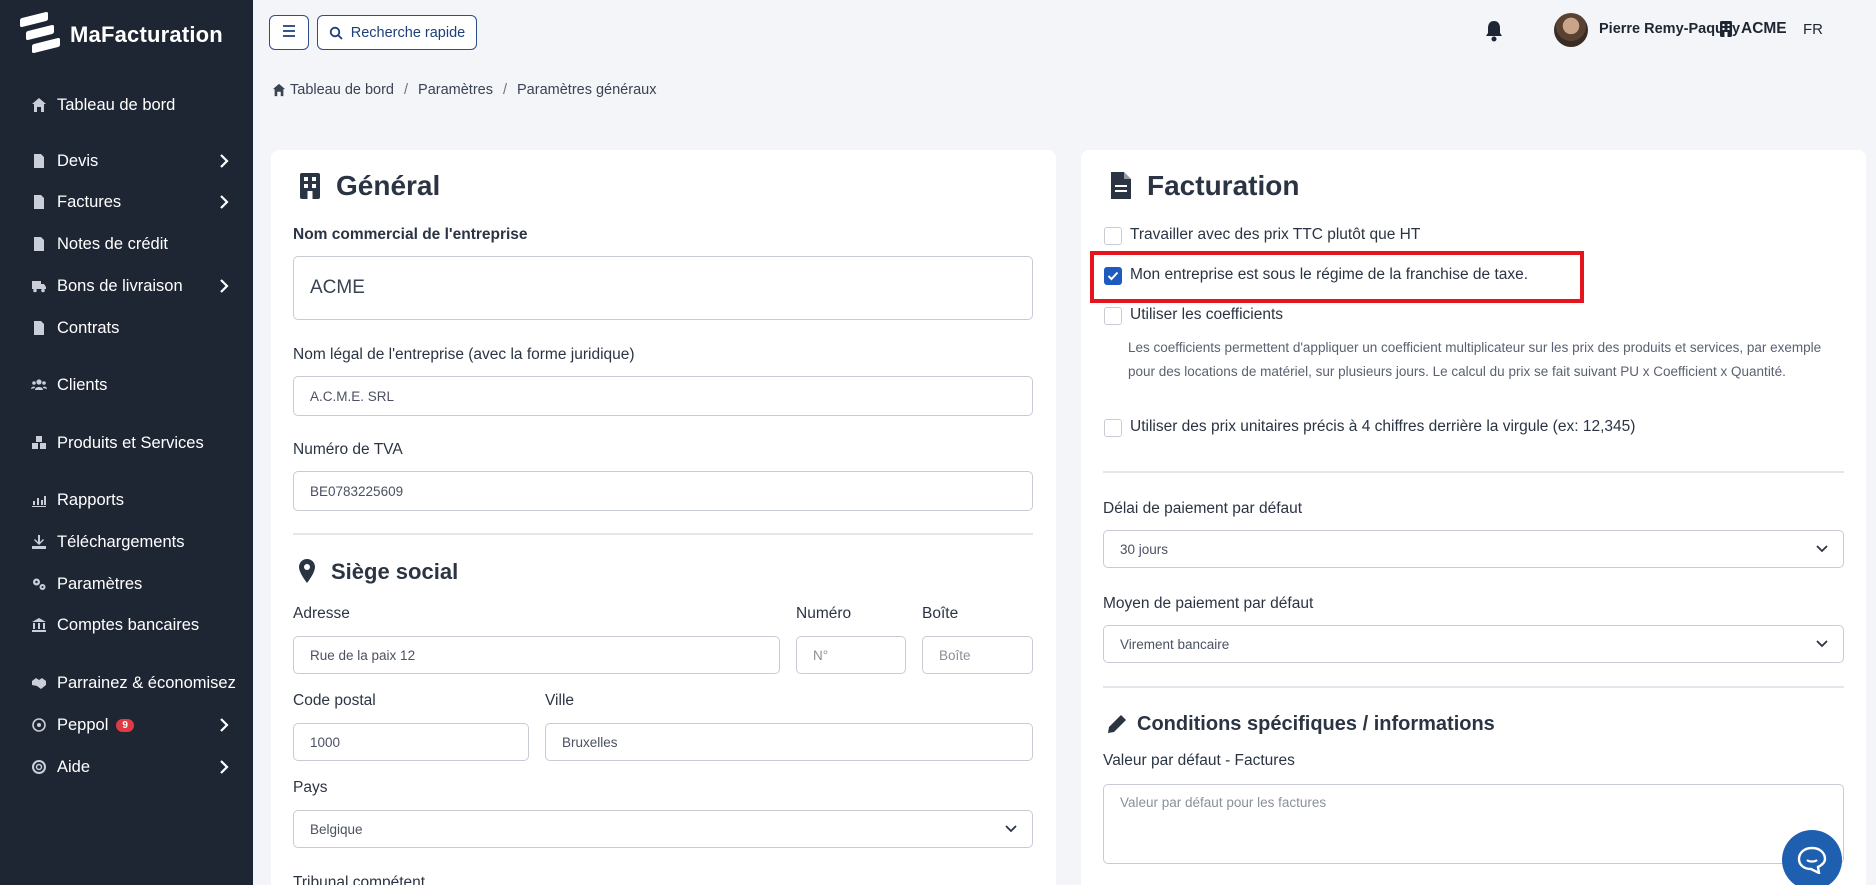 The height and width of the screenshot is (885, 1876). Describe the element at coordinates (39, 584) in the screenshot. I see `gears-icon` at that location.